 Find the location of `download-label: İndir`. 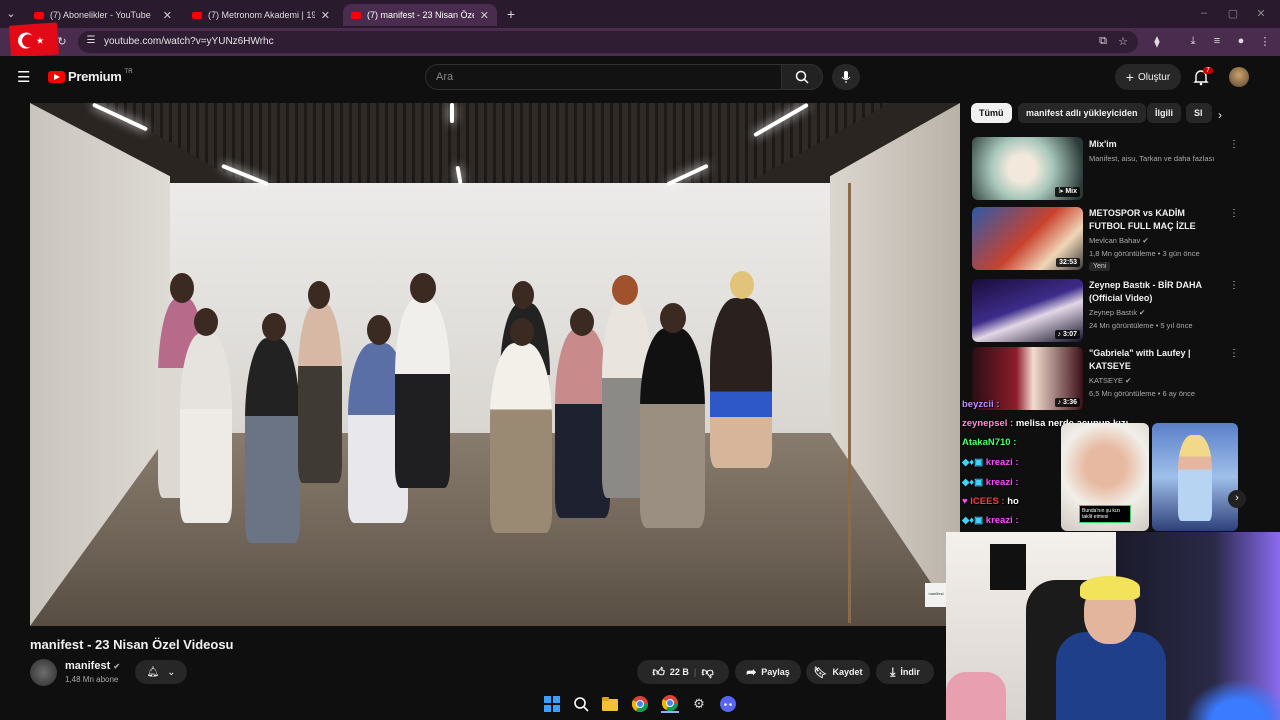

download-label: İndir is located at coordinates (910, 672).